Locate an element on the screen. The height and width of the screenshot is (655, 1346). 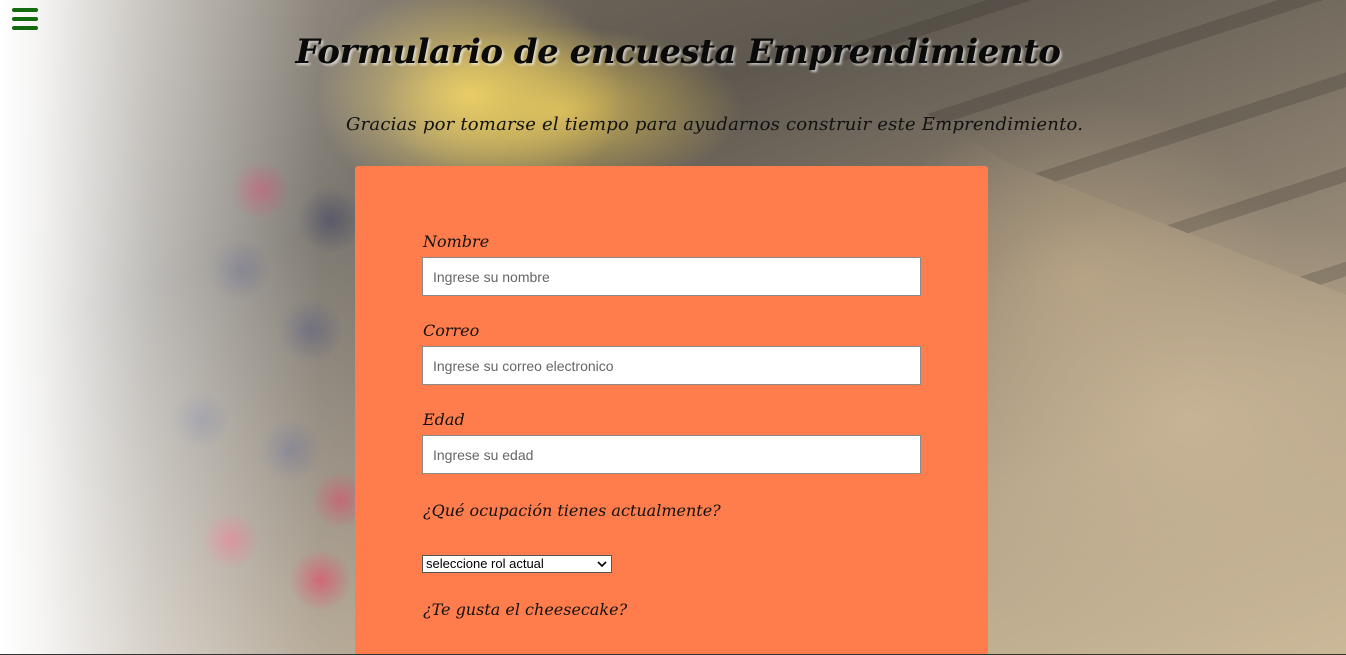
age-input is located at coordinates (671, 454).